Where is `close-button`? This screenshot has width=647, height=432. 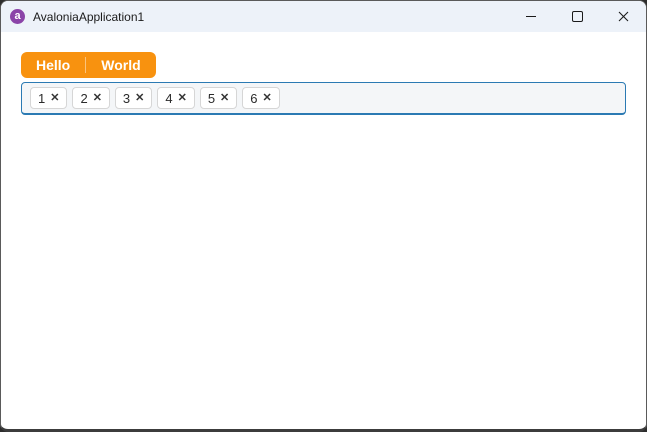
close-button is located at coordinates (623, 16).